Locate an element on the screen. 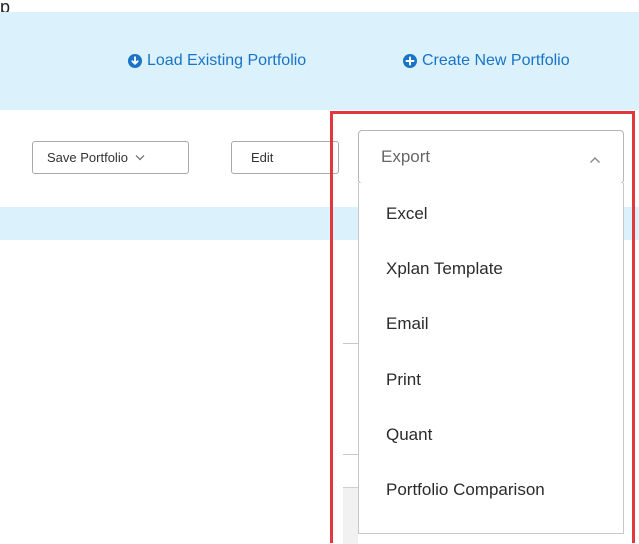  create-new-portfolio-link: Create New Portfolio is located at coordinates (486, 61).